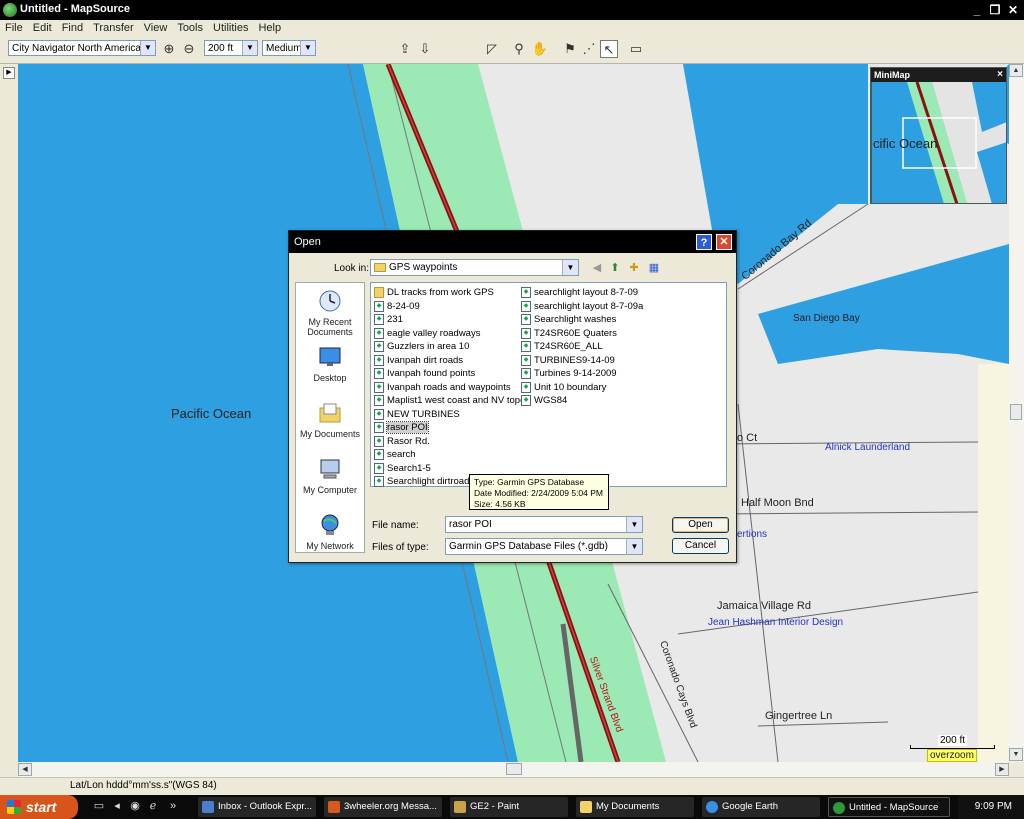 The height and width of the screenshot is (819, 1024). Describe the element at coordinates (597, 268) in the screenshot. I see `back-icon: ◀` at that location.